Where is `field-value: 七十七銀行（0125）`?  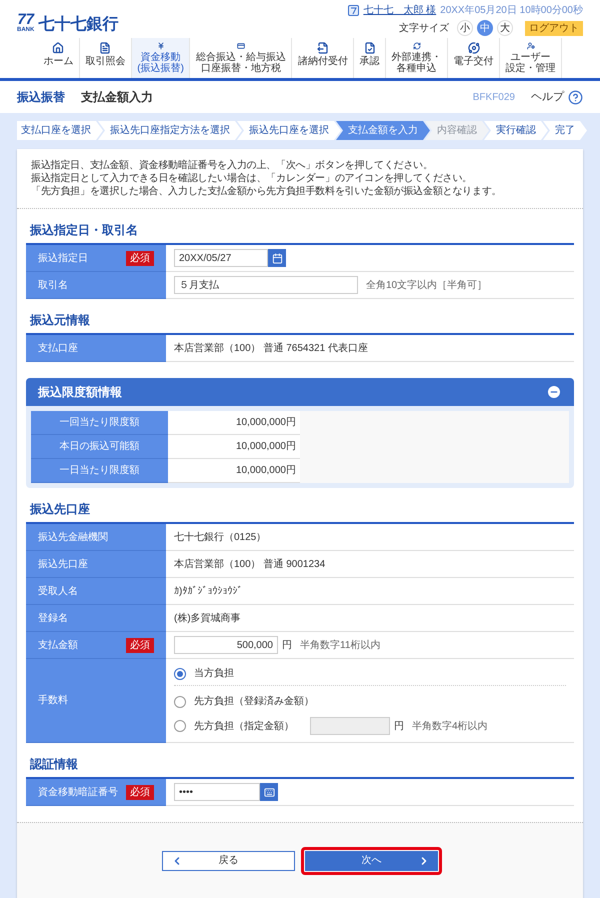 field-value: 七十七銀行（0125） is located at coordinates (220, 537).